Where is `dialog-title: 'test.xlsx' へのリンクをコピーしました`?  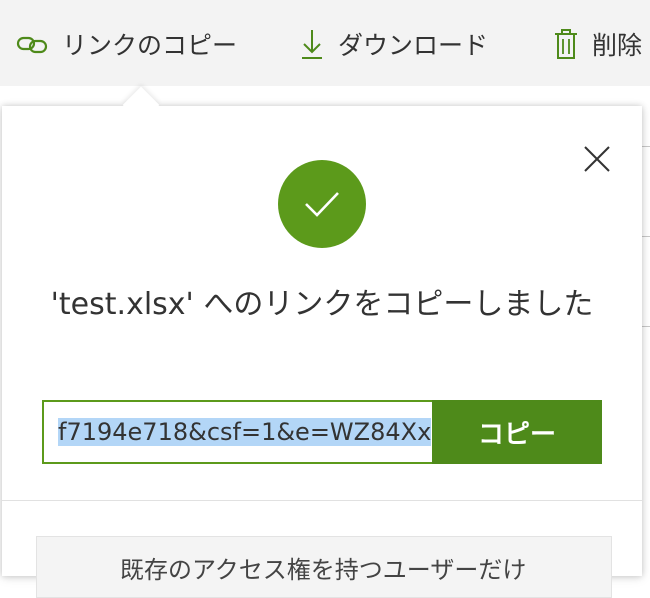
dialog-title: 'test.xlsx' へのリンクをコピーしました is located at coordinates (322, 304).